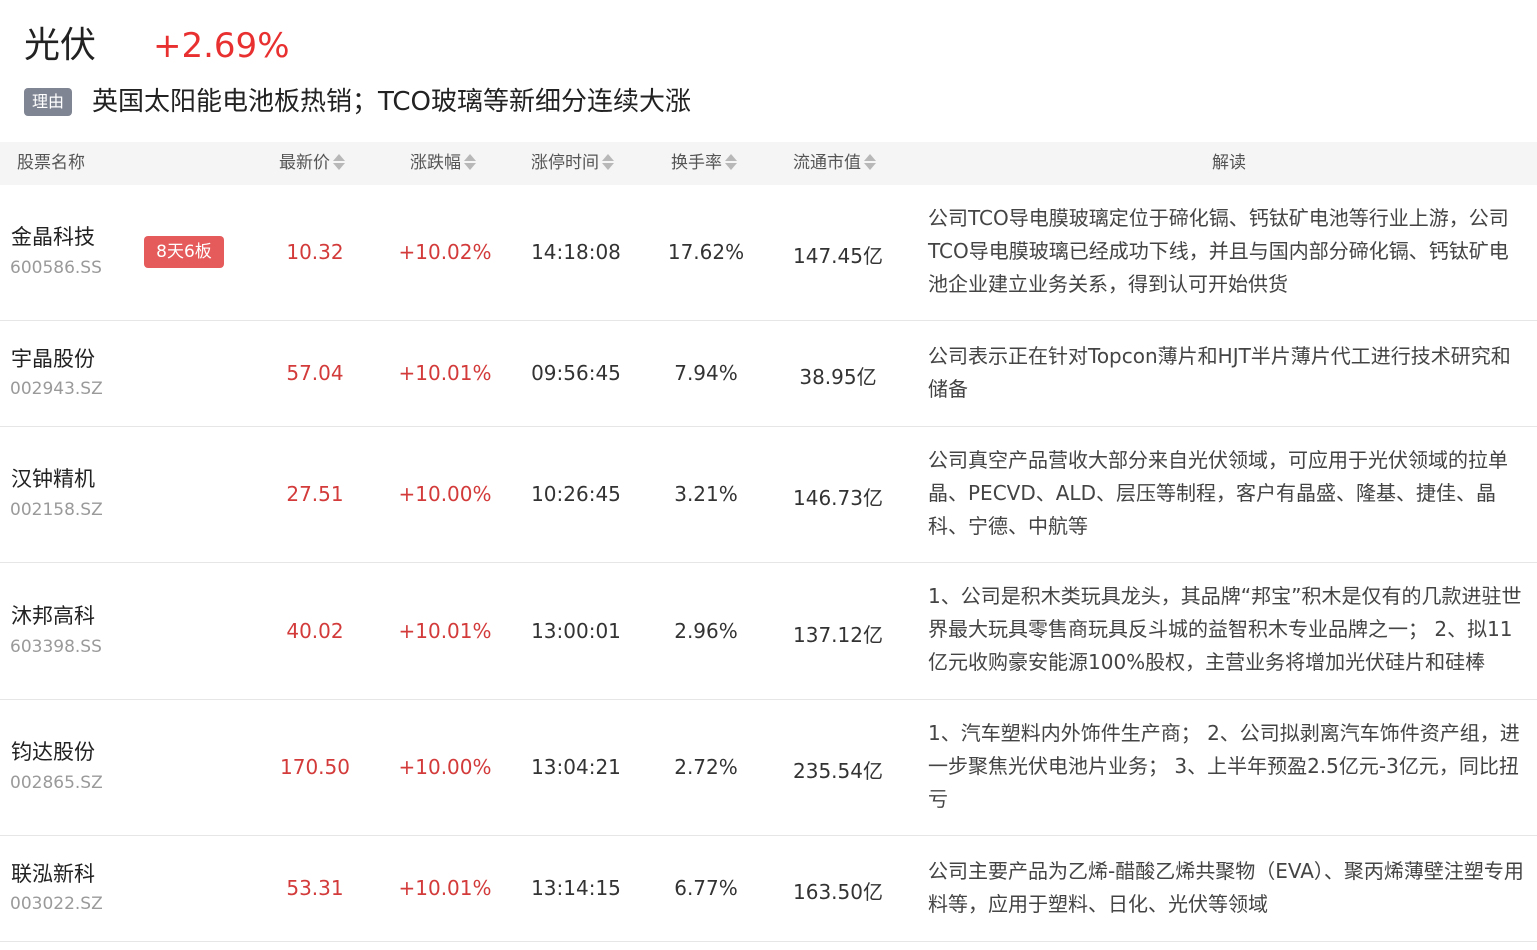  I want to click on column-market-cap-label: 流通市值, so click(827, 163).